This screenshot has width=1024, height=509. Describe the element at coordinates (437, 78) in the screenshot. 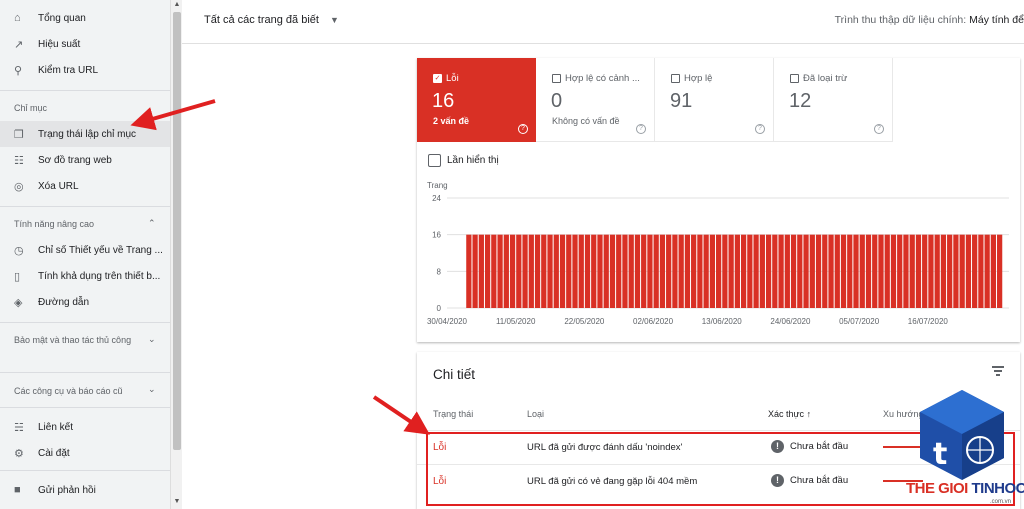

I see `checkbox-checked-icon: ✓` at that location.